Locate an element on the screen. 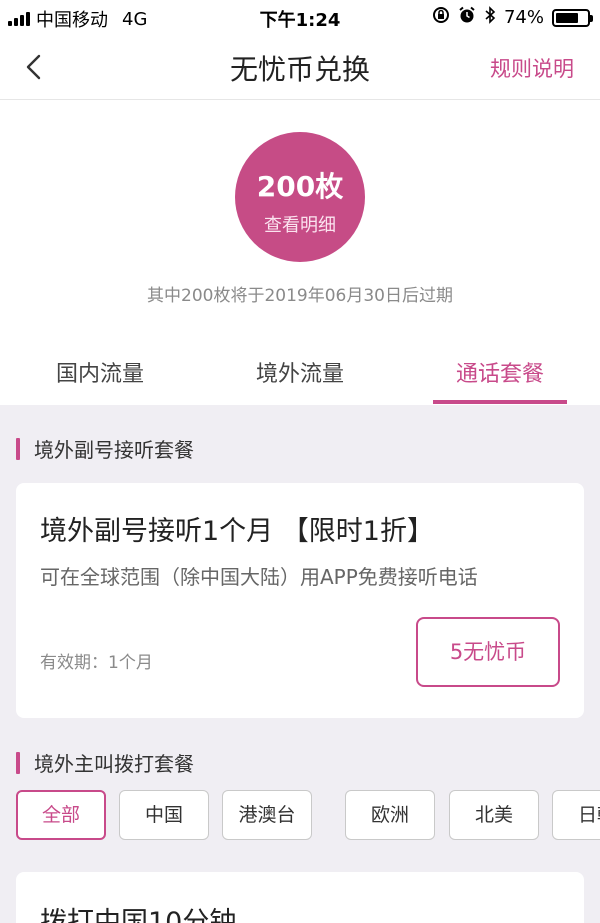  section-header-answer: 境外副号接听套餐 is located at coordinates (105, 448).